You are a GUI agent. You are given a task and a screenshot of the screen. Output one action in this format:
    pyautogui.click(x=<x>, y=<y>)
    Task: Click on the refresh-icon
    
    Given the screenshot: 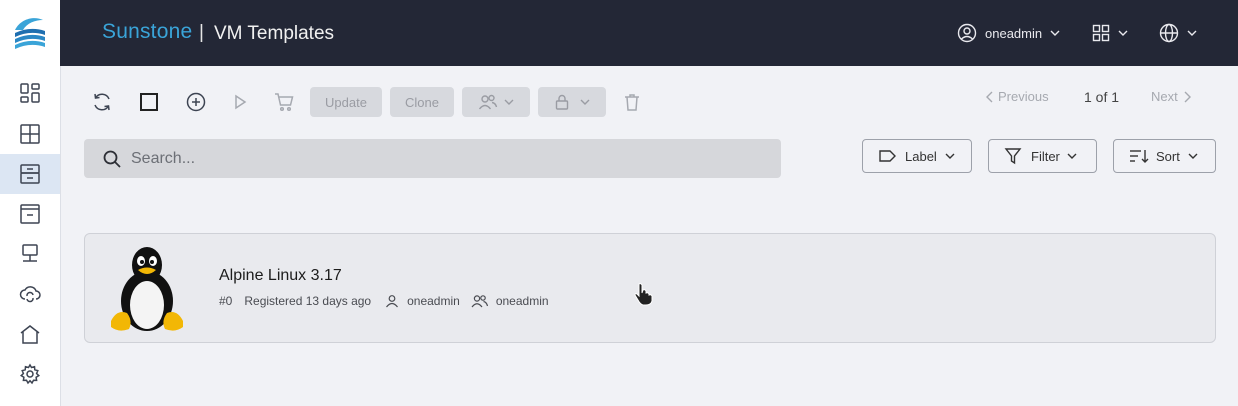 What is the action you would take?
    pyautogui.click(x=102, y=102)
    